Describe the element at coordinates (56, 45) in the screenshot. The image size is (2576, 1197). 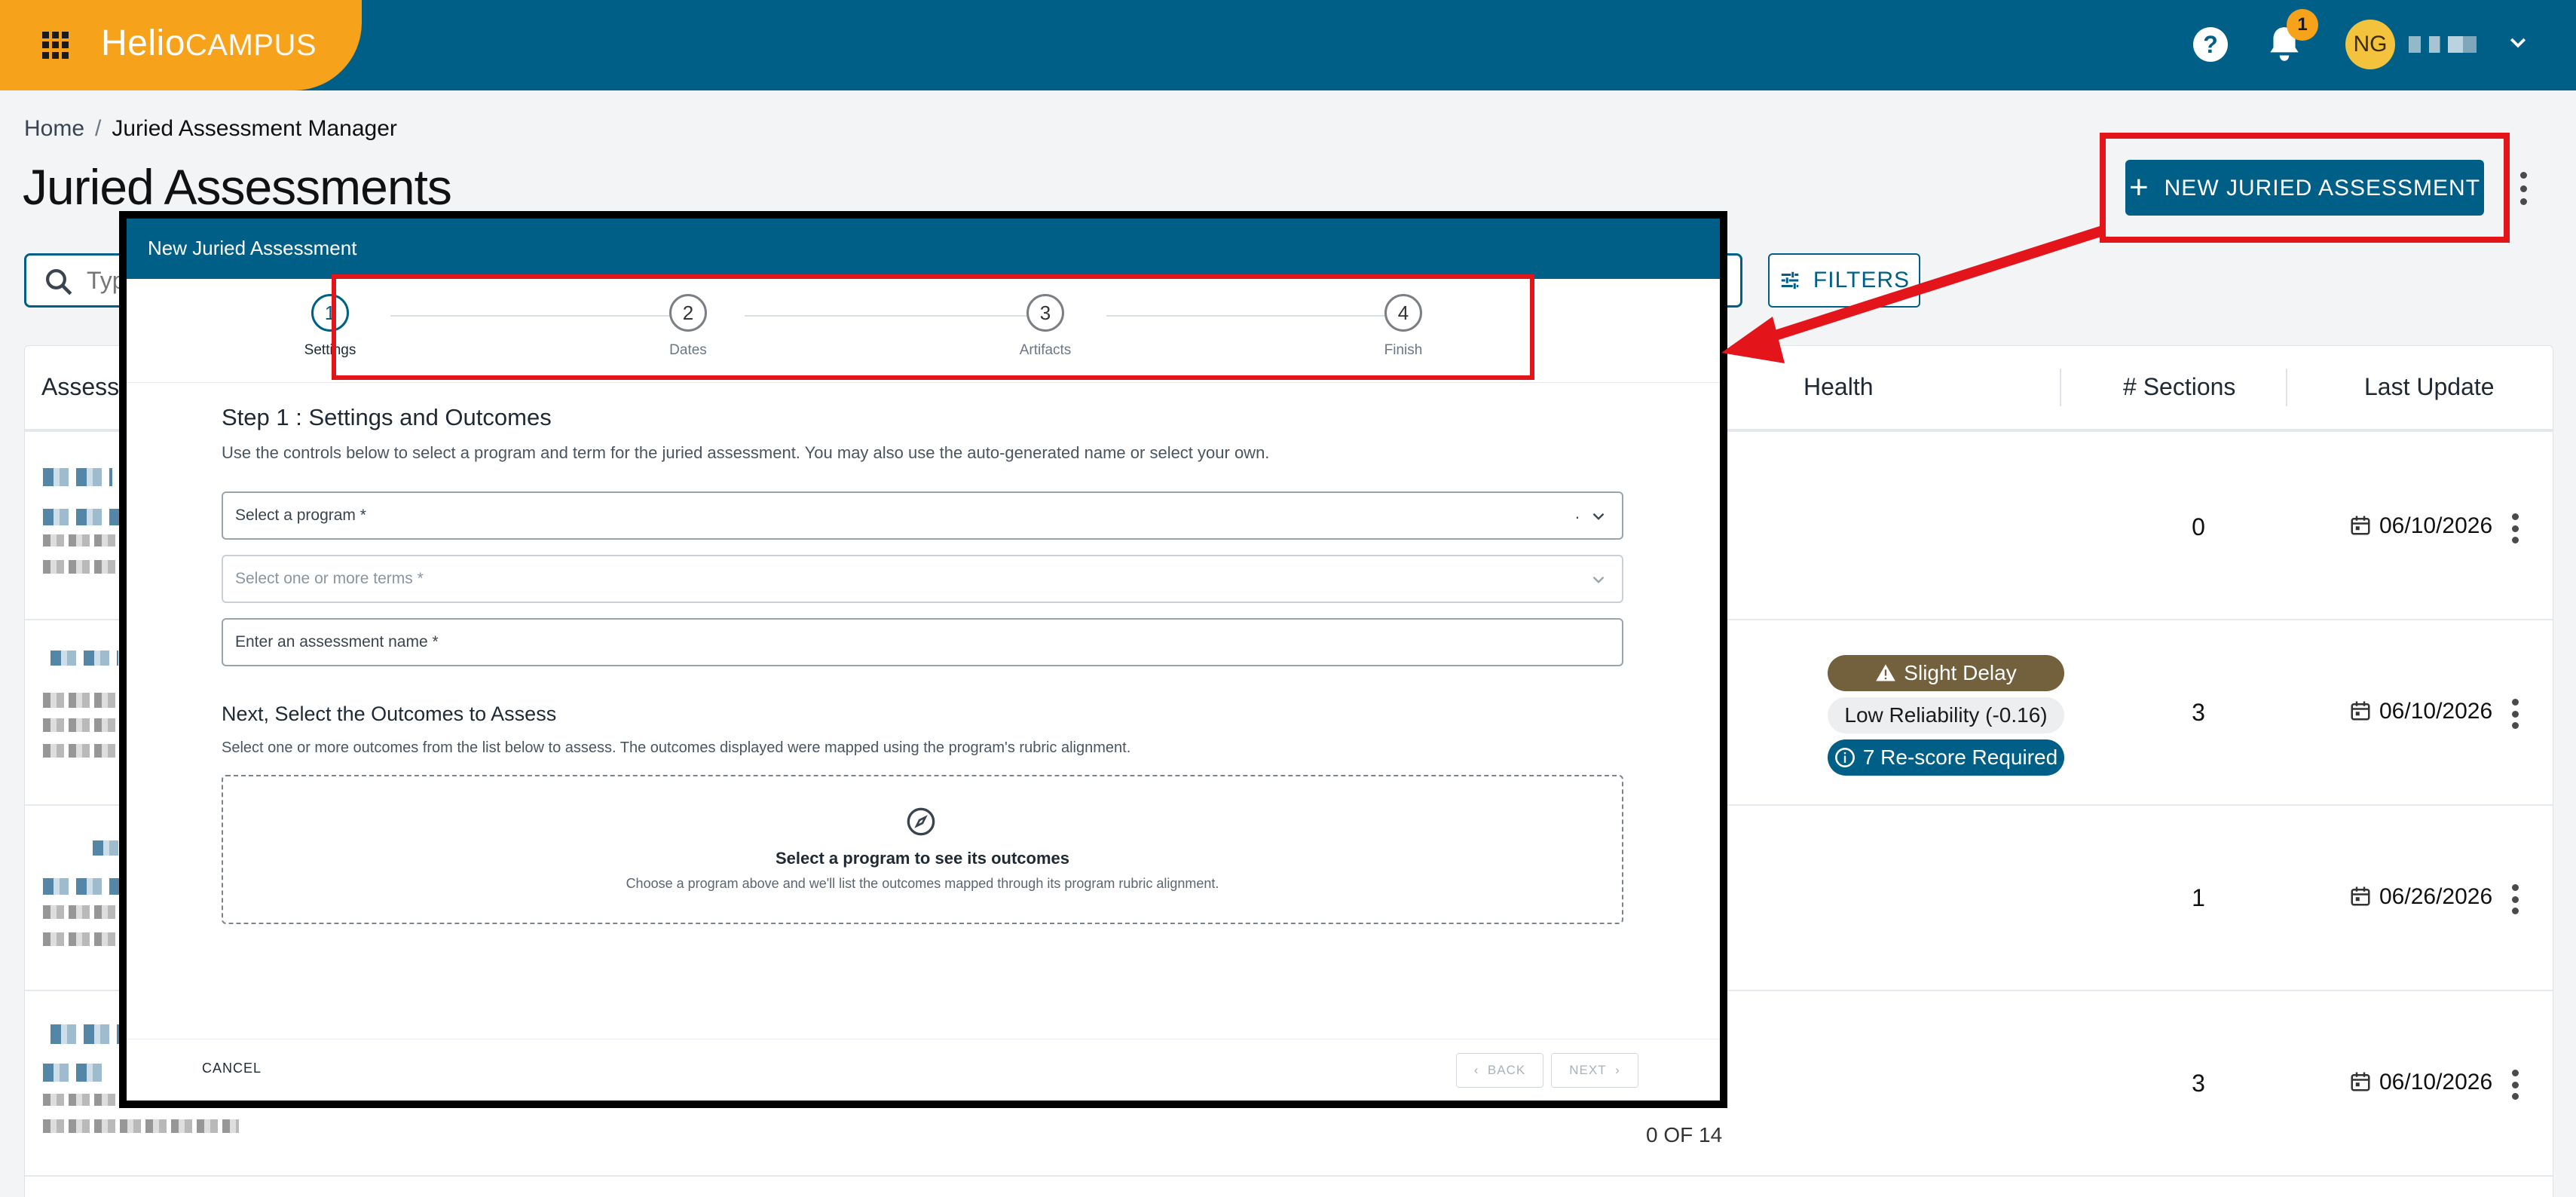
I see `app-grid-icon` at that location.